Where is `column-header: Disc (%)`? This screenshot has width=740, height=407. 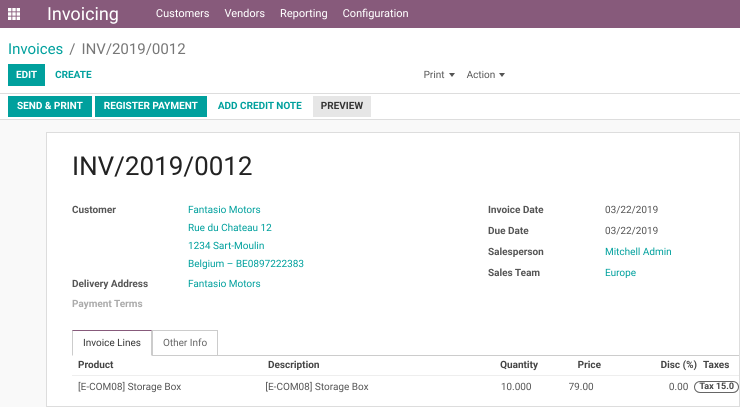
column-header: Disc (%) is located at coordinates (678, 366).